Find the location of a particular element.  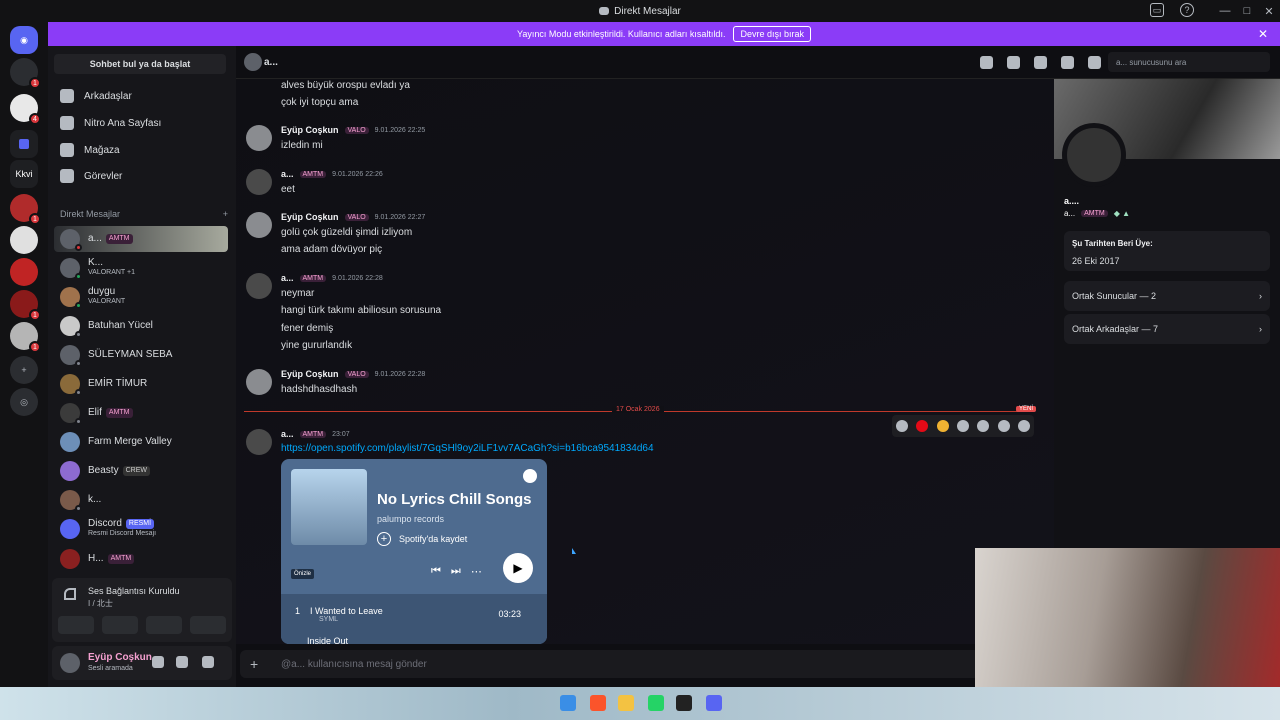

camera-off-button is located at coordinates (76, 625).